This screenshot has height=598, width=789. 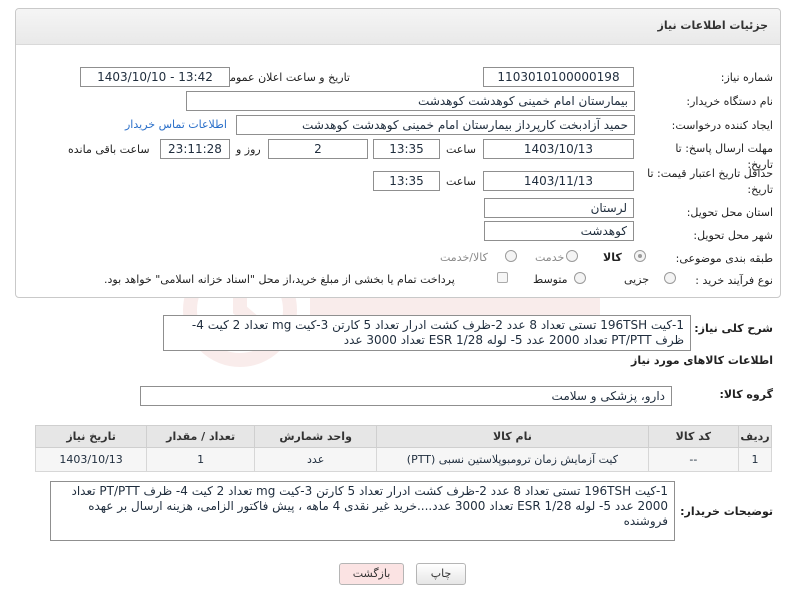 What do you see at coordinates (371, 574) in the screenshot?
I see `back-button: بازگشت` at bounding box center [371, 574].